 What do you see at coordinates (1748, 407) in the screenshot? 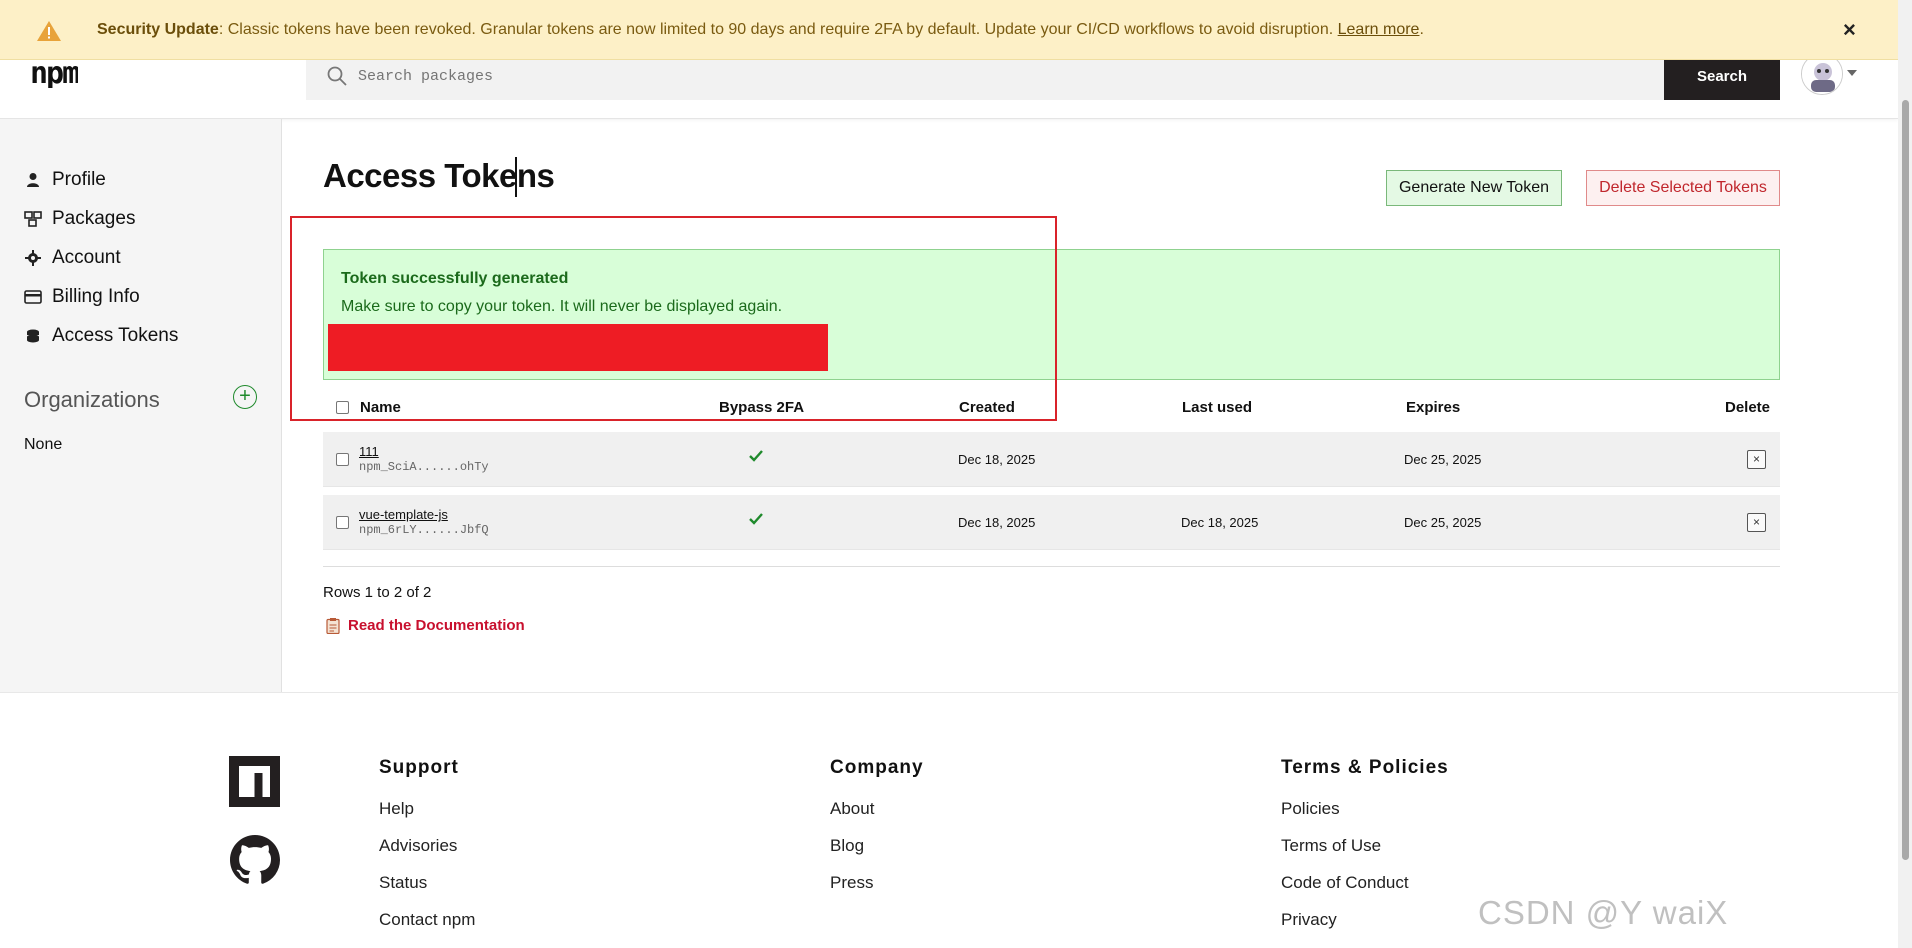
I see `column-header-delete: Delete` at bounding box center [1748, 407].